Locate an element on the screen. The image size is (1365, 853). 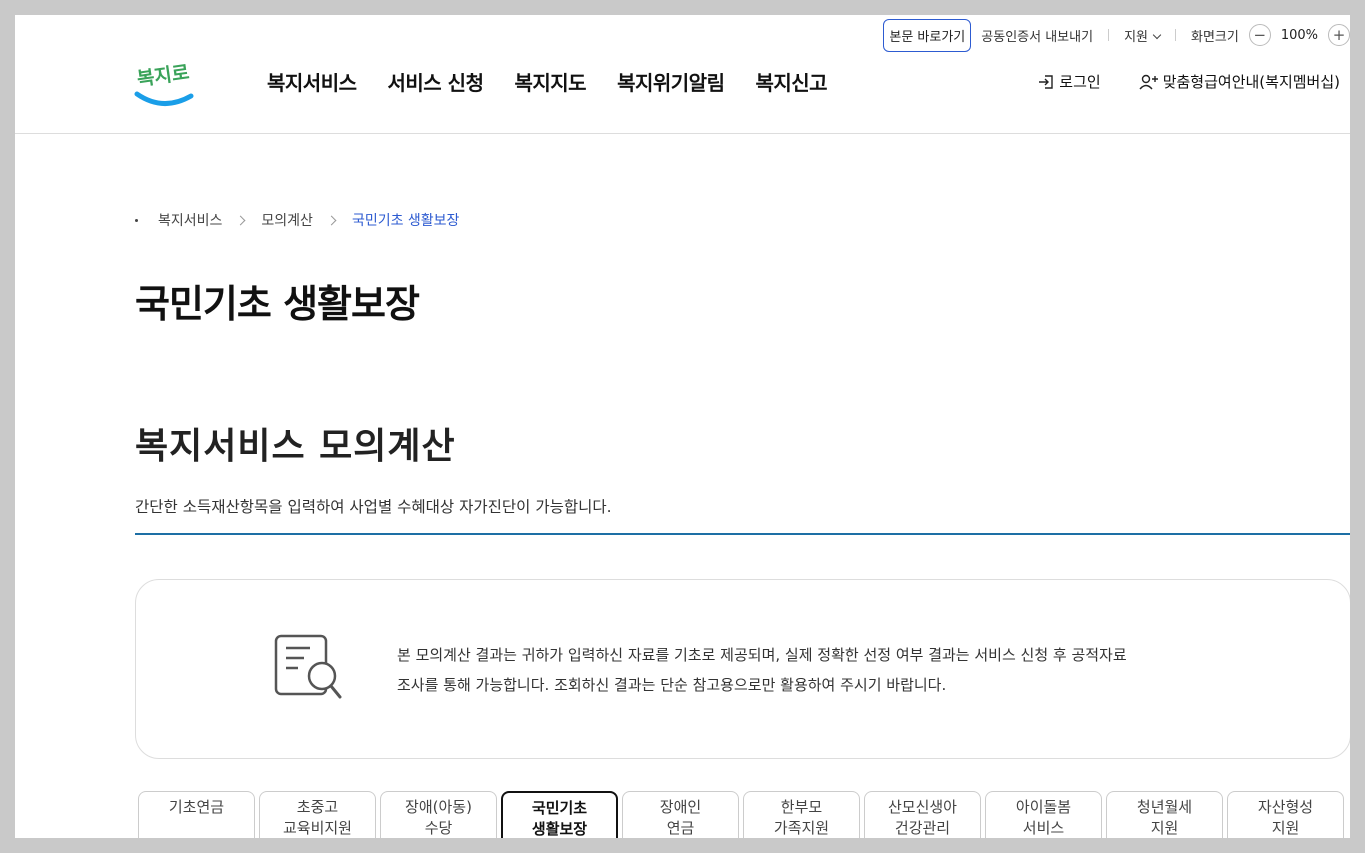
svg-text: 복지로 is located at coordinates (163, 75).